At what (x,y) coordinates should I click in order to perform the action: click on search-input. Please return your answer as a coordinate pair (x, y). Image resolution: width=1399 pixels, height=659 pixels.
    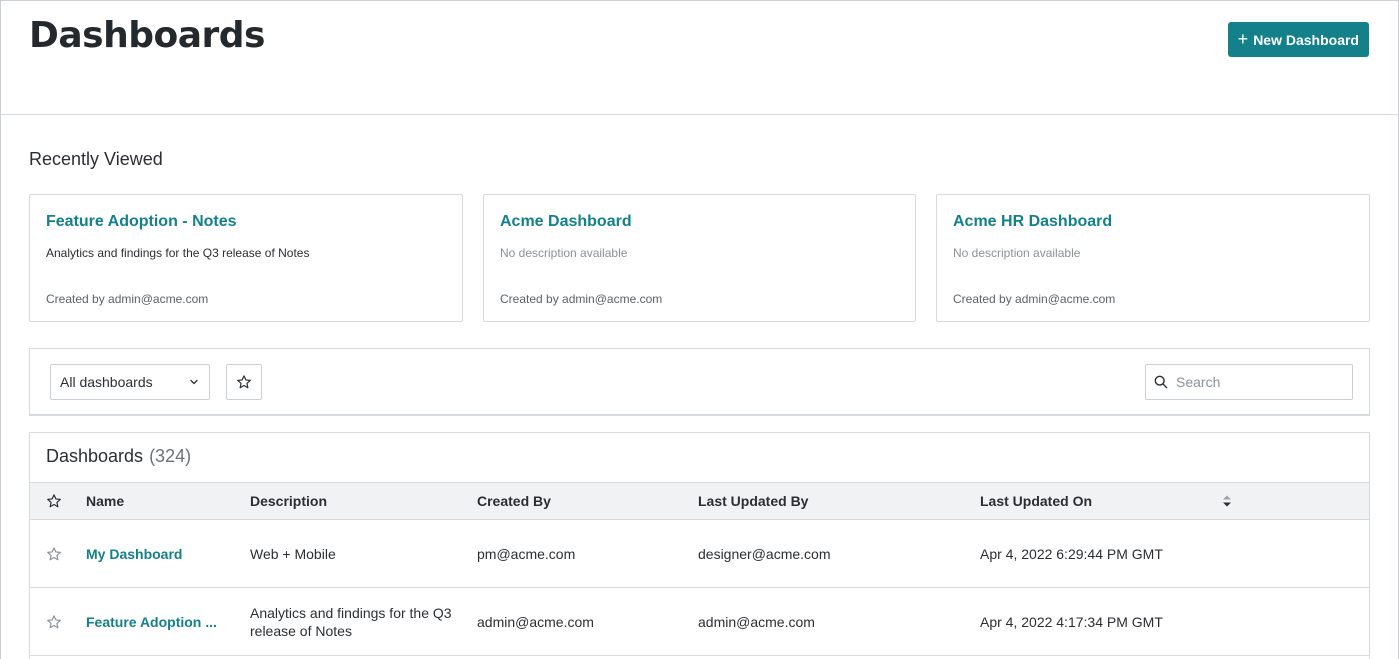
    Looking at the image, I should click on (1256, 382).